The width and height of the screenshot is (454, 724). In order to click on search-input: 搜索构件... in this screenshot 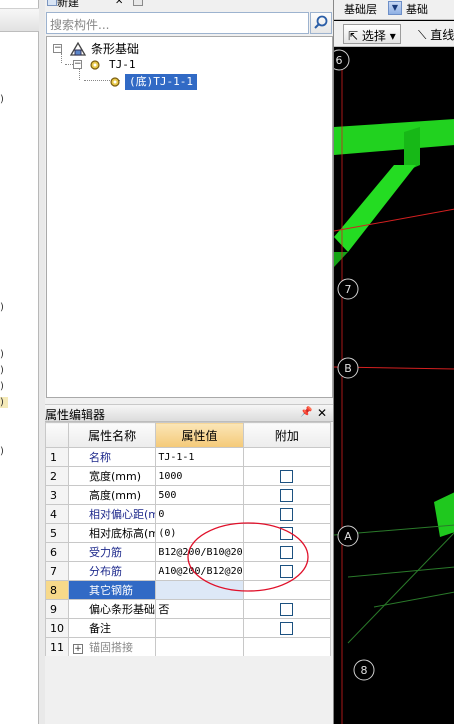, I will do `click(177, 23)`.